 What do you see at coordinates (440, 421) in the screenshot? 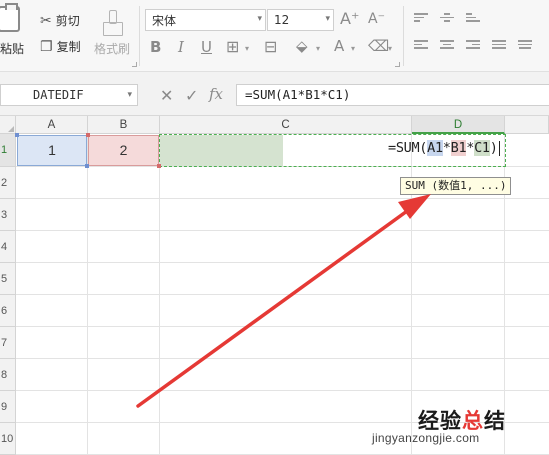
I see `watermark-text-1: 经验` at bounding box center [440, 421].